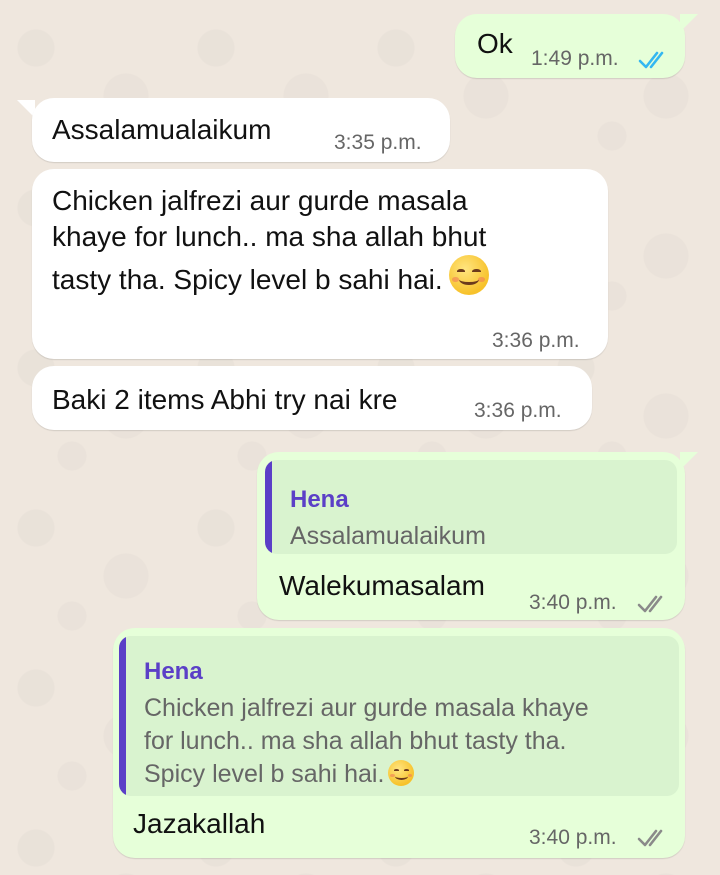 This screenshot has height=875, width=720. What do you see at coordinates (570, 46) in the screenshot?
I see `message-bubble-outgoing: Ok 1:49 p.m.` at bounding box center [570, 46].